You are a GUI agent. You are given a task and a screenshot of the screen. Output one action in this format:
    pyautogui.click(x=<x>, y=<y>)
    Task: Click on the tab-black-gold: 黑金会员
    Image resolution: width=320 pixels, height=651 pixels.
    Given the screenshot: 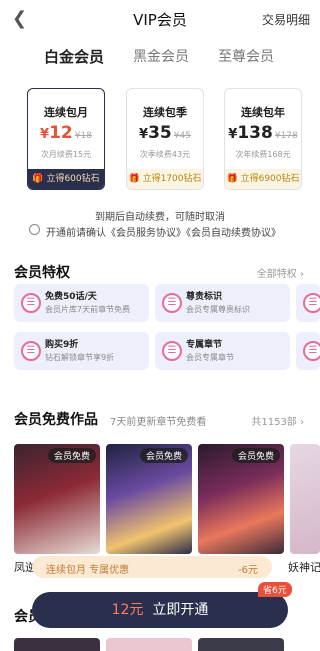 What is the action you would take?
    pyautogui.click(x=161, y=56)
    